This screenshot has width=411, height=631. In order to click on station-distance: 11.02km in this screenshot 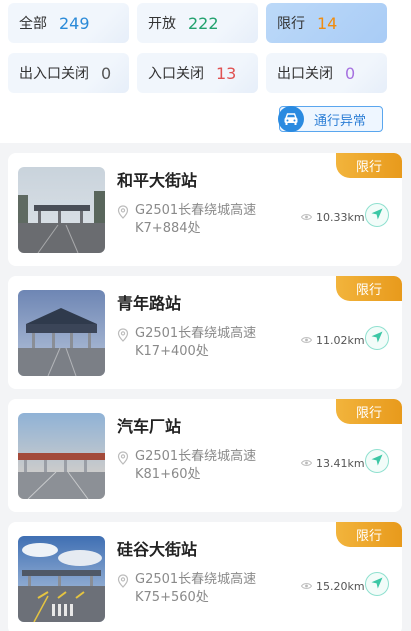, I will do `click(332, 340)`.